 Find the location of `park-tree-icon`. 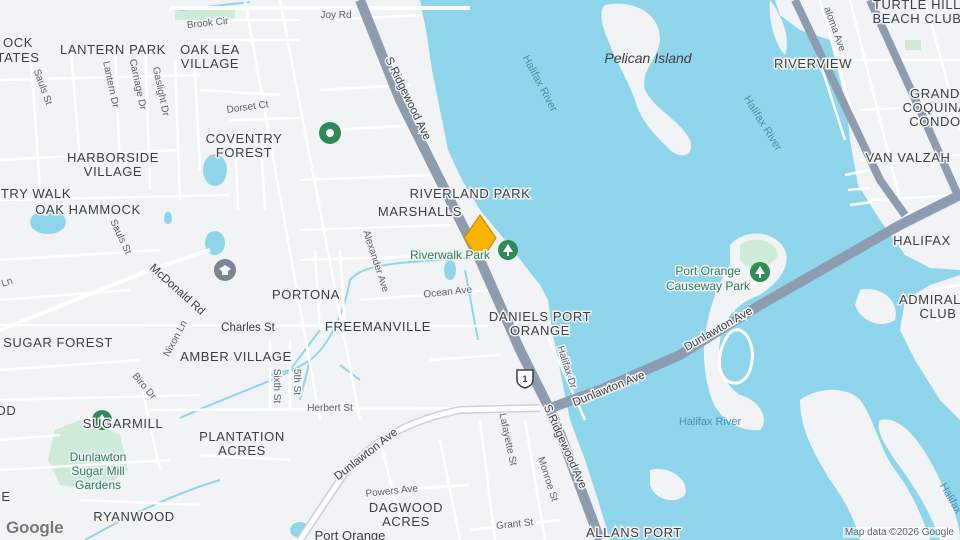

park-tree-icon is located at coordinates (508, 250).